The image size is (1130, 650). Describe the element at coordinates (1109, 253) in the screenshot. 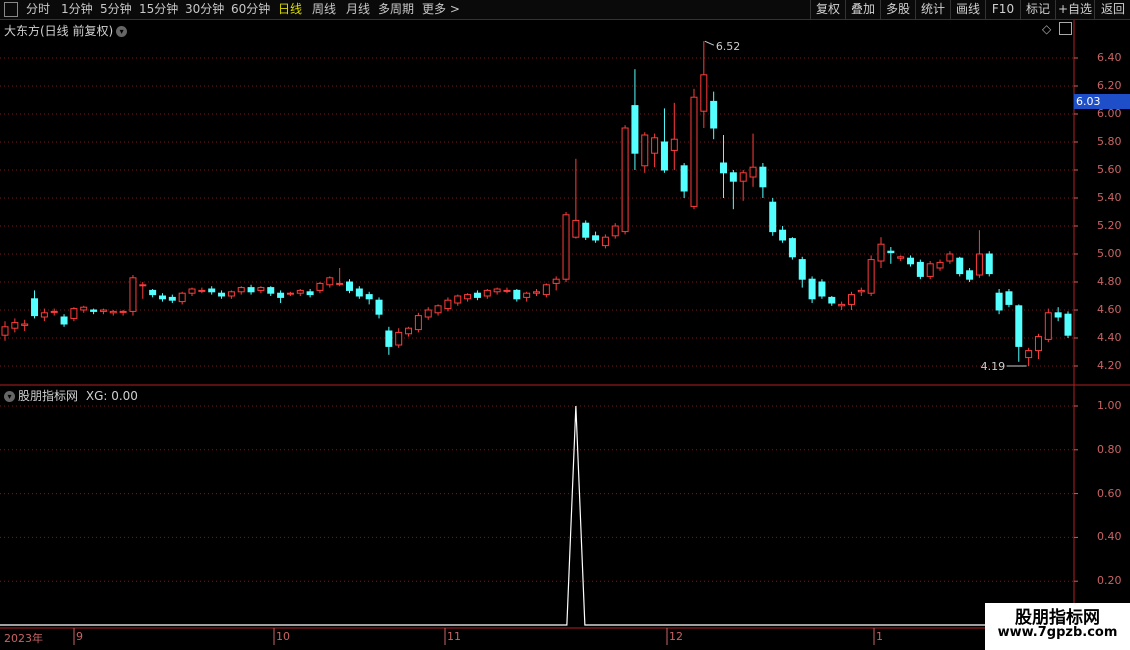

I see `price-tick-label: 5.00` at that location.